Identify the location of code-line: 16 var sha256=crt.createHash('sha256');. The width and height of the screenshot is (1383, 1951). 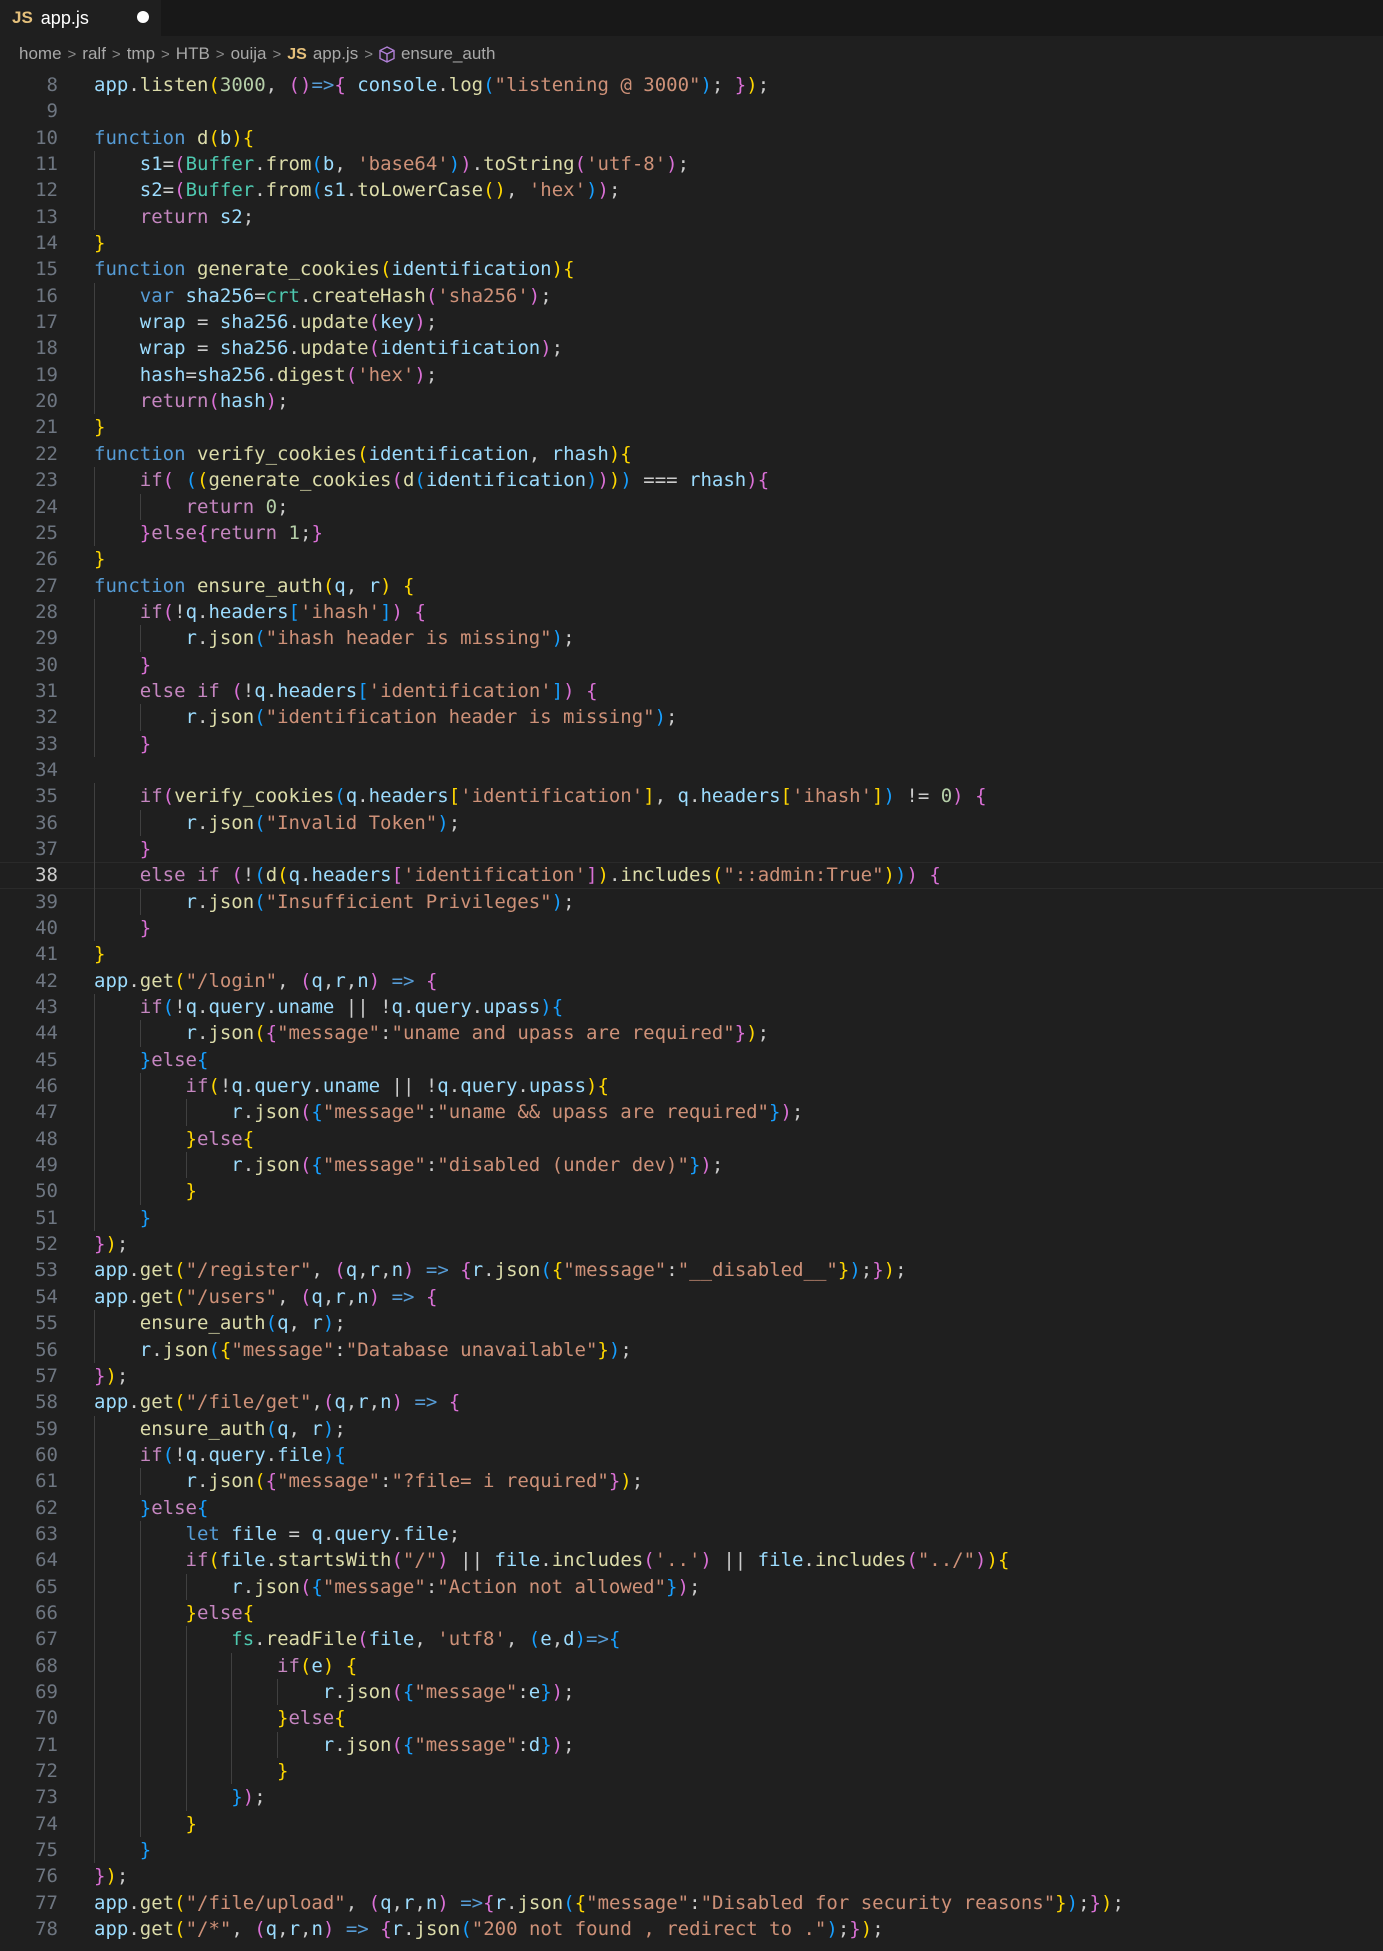
(691, 296).